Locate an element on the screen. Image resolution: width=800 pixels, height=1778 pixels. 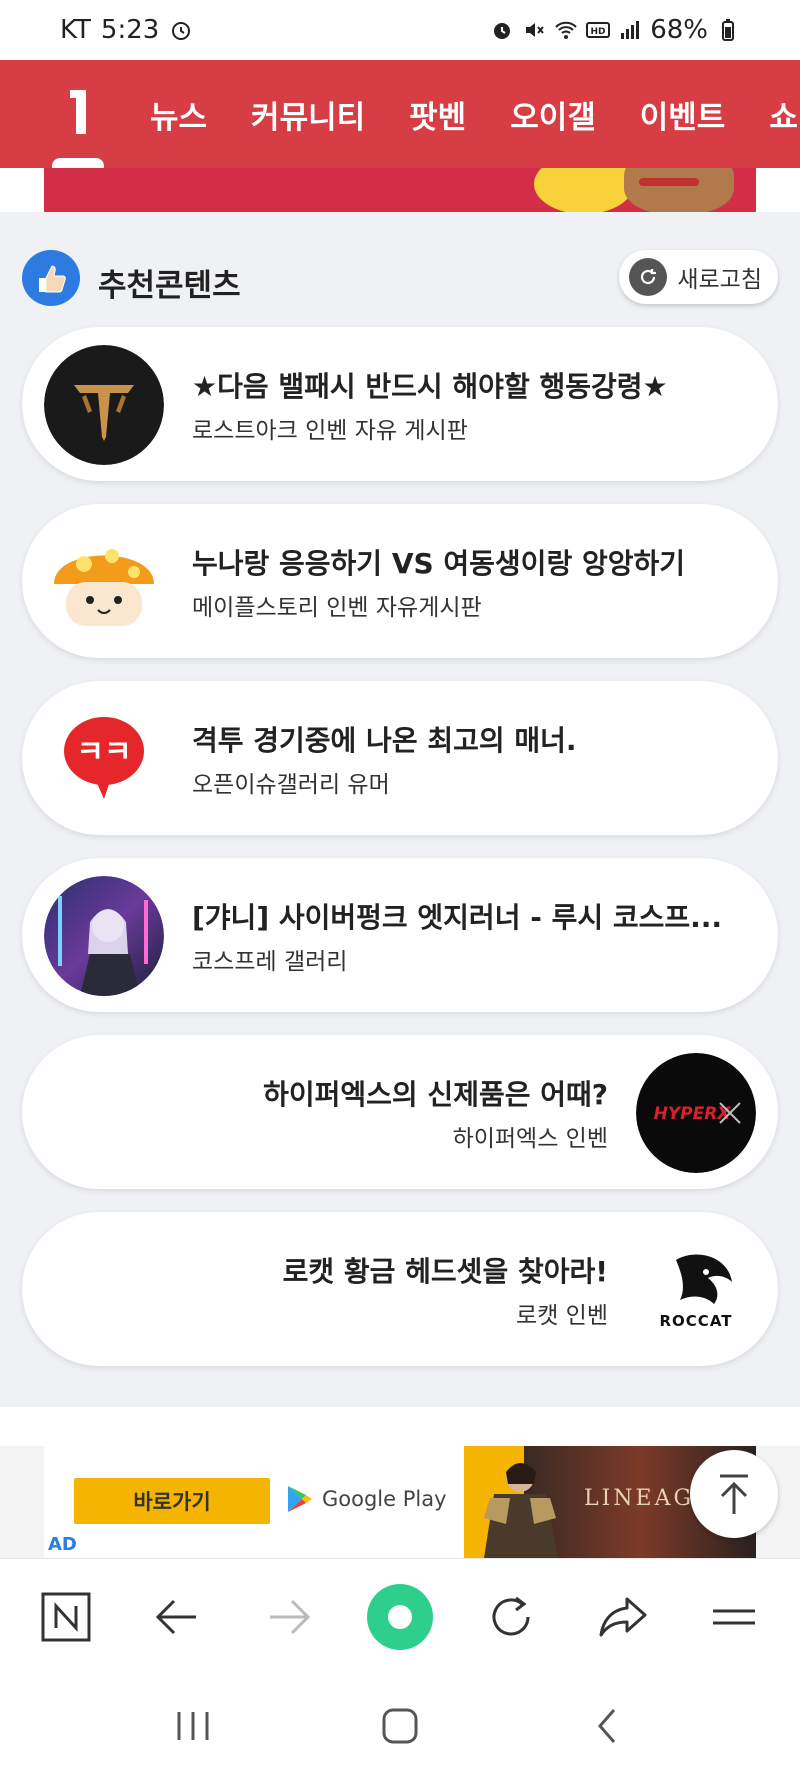
nav-item-podcast: 팟벤 is located at coordinates (437, 114).